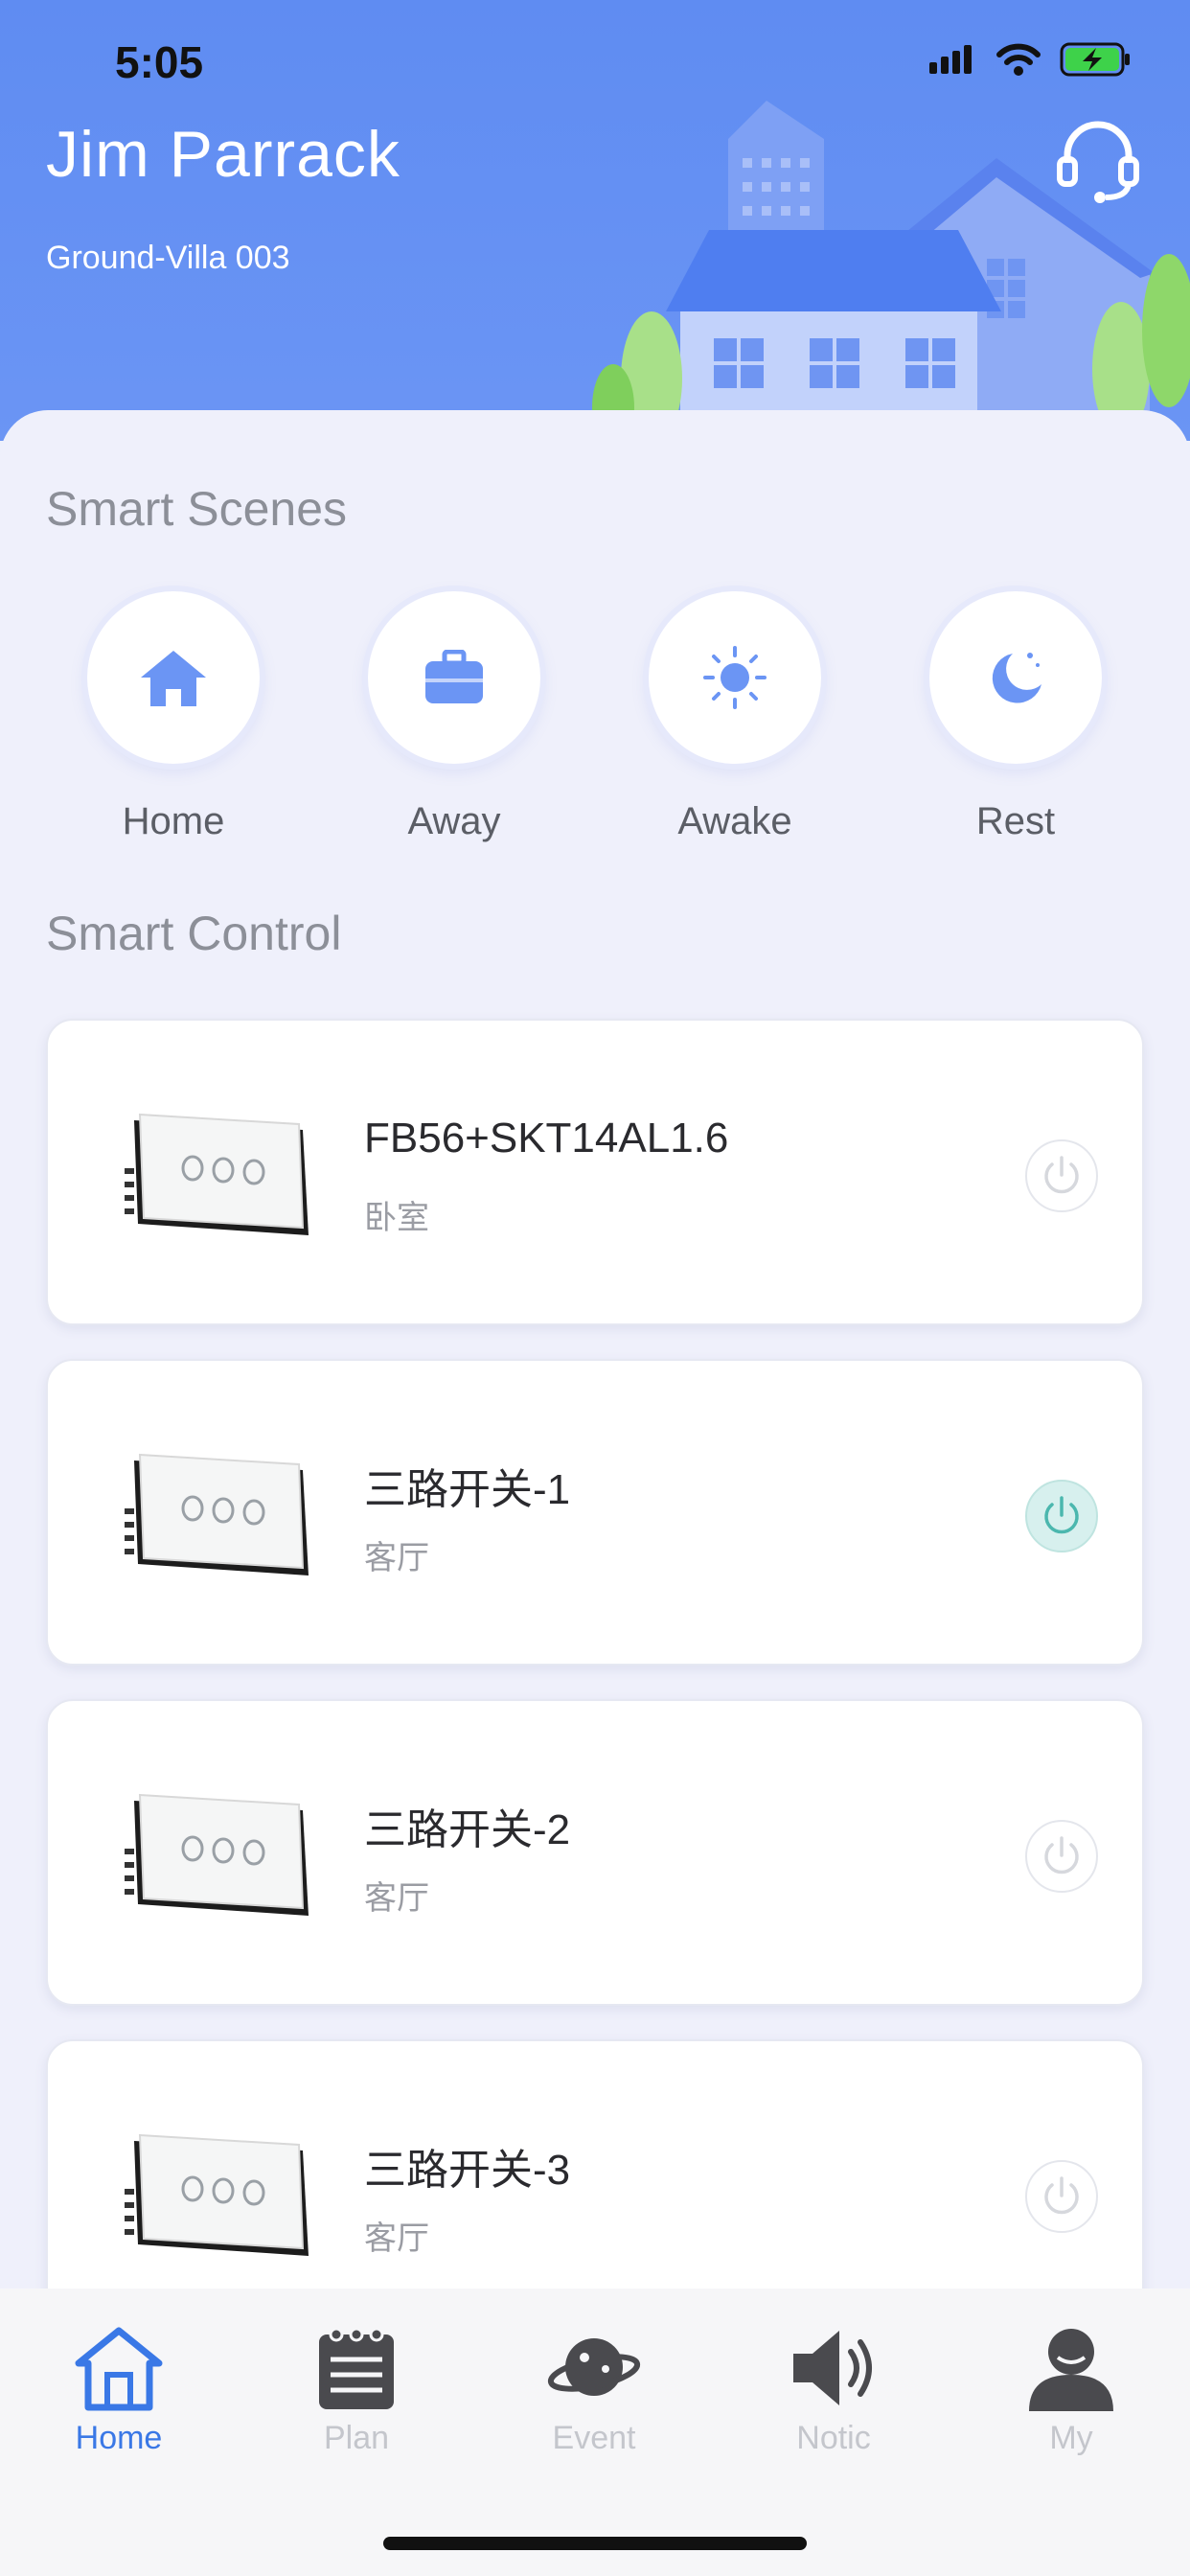 The image size is (1190, 2576). I want to click on scene-awake: Awake, so click(735, 717).